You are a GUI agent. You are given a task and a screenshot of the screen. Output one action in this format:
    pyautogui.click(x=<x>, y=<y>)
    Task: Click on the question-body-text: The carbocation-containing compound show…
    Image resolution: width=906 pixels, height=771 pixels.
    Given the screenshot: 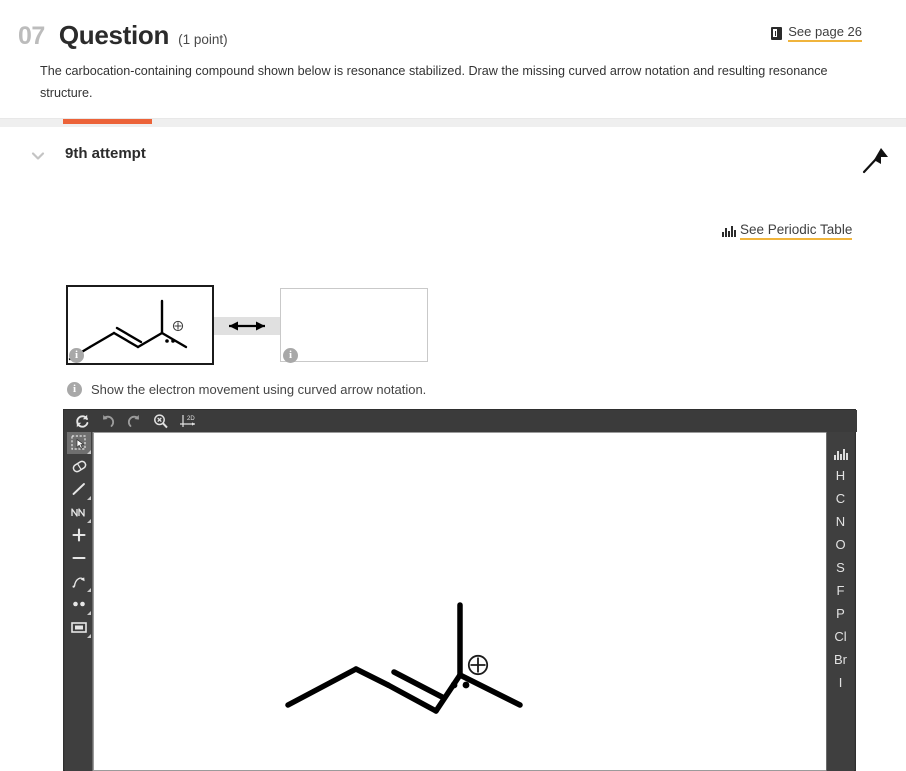 What is the action you would take?
    pyautogui.click(x=434, y=82)
    